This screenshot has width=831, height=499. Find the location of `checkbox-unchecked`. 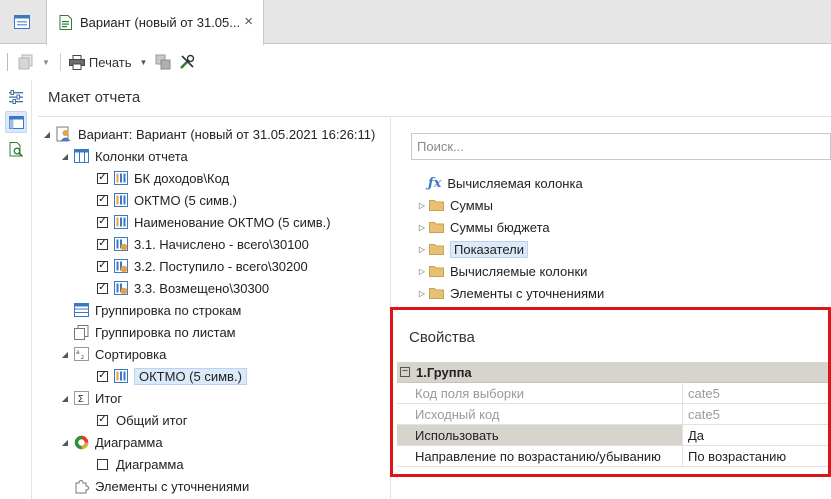

checkbox-unchecked is located at coordinates (102, 464).